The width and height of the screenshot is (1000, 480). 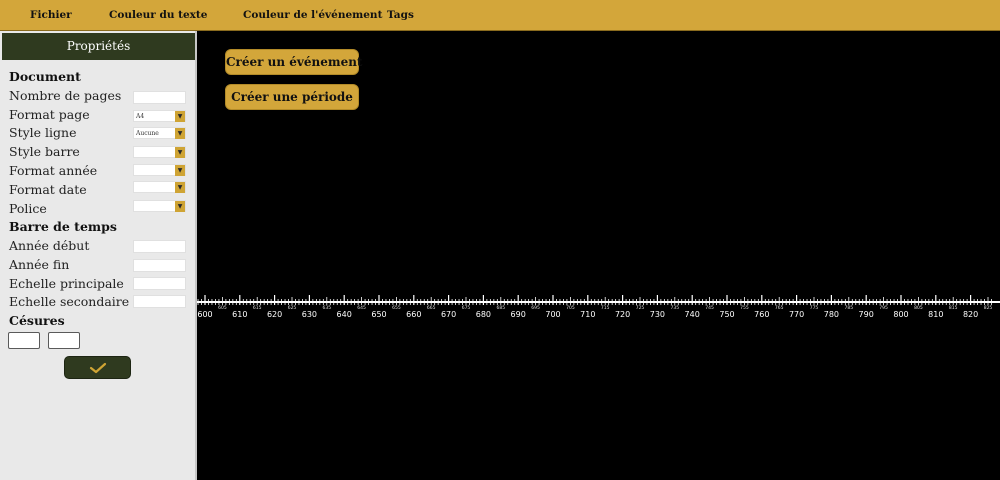 What do you see at coordinates (159, 187) in the screenshot?
I see `date-format-select: ▼` at bounding box center [159, 187].